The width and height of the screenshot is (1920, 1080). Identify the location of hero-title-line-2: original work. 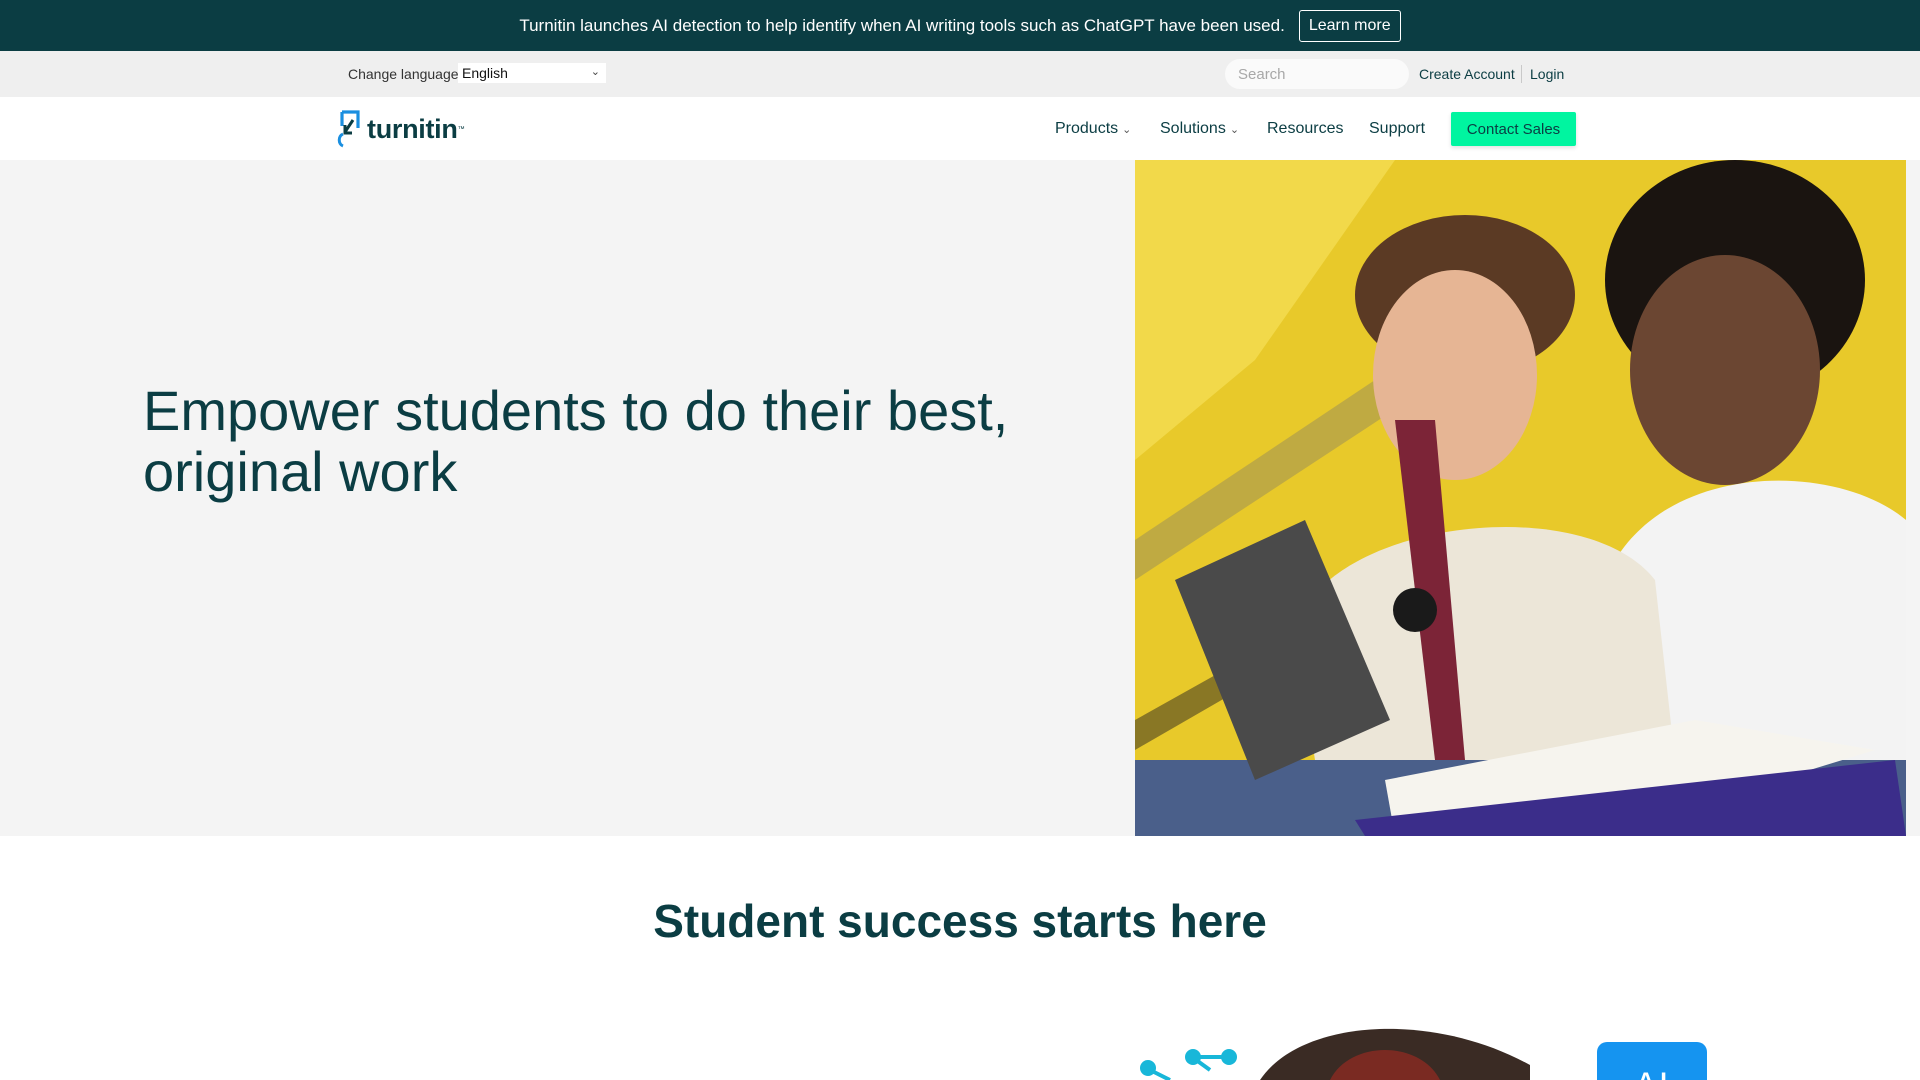
(300, 471).